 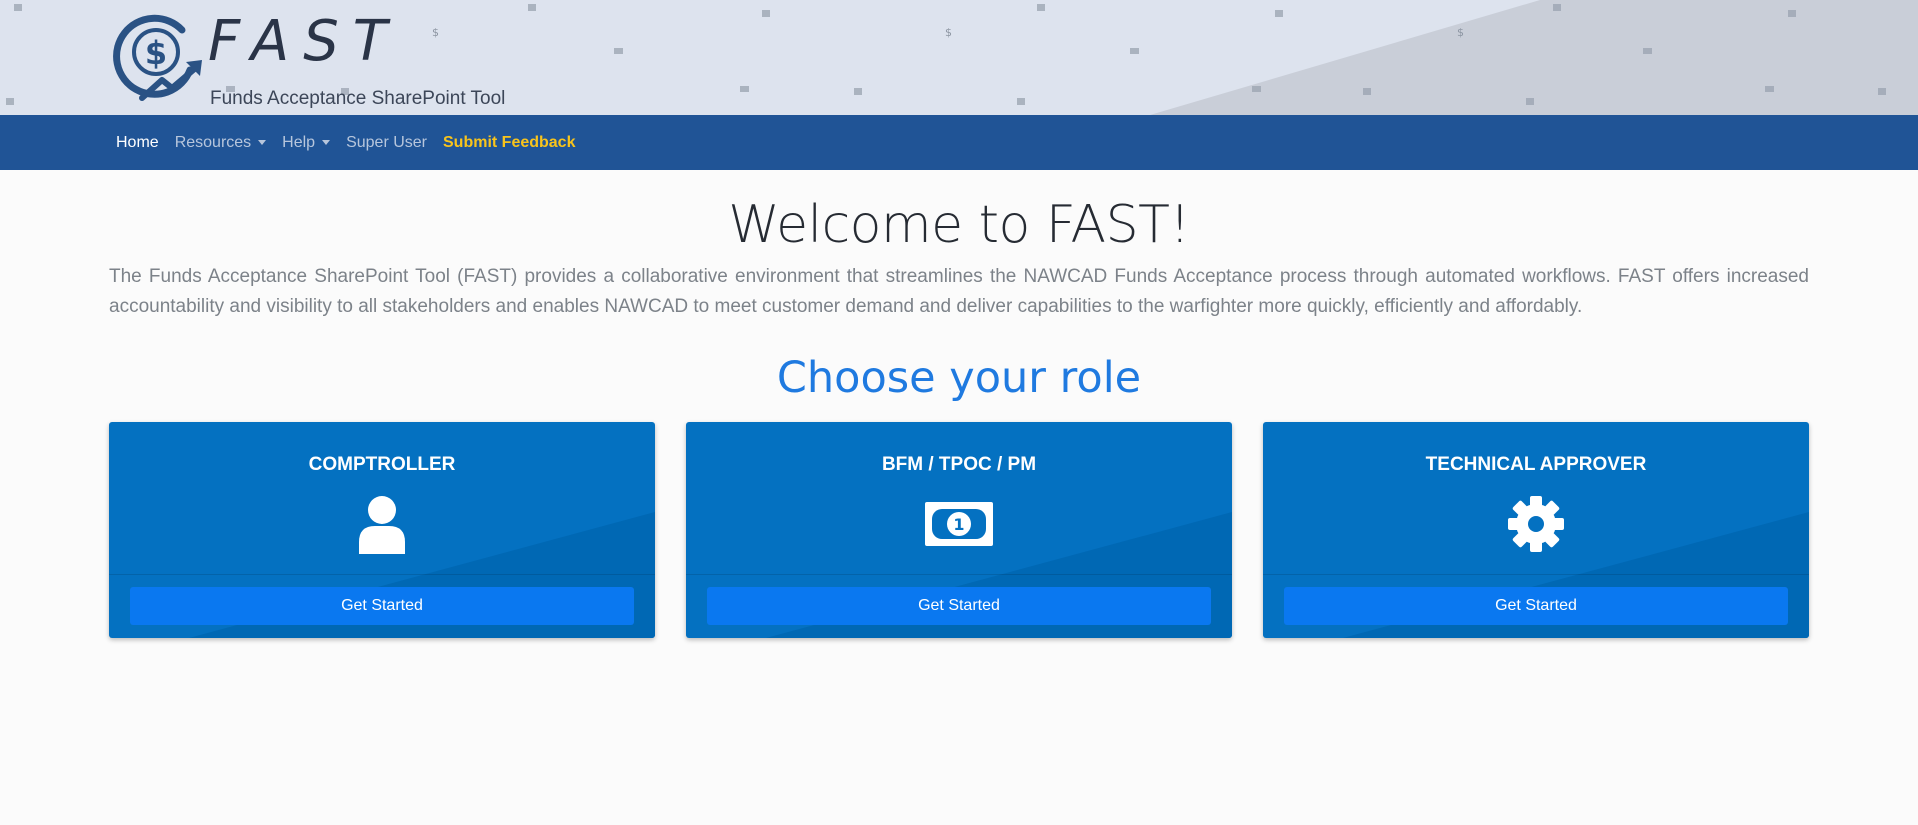 I want to click on nav-help-label: Help, so click(x=299, y=142).